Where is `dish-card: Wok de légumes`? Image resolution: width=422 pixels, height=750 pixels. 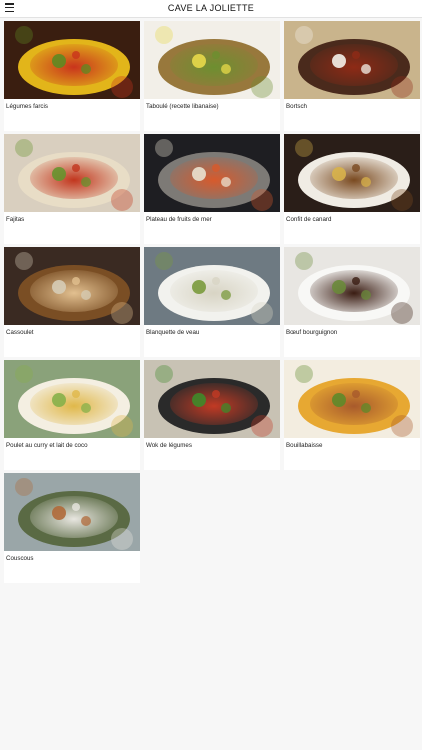
dish-card: Wok de légumes is located at coordinates (212, 415).